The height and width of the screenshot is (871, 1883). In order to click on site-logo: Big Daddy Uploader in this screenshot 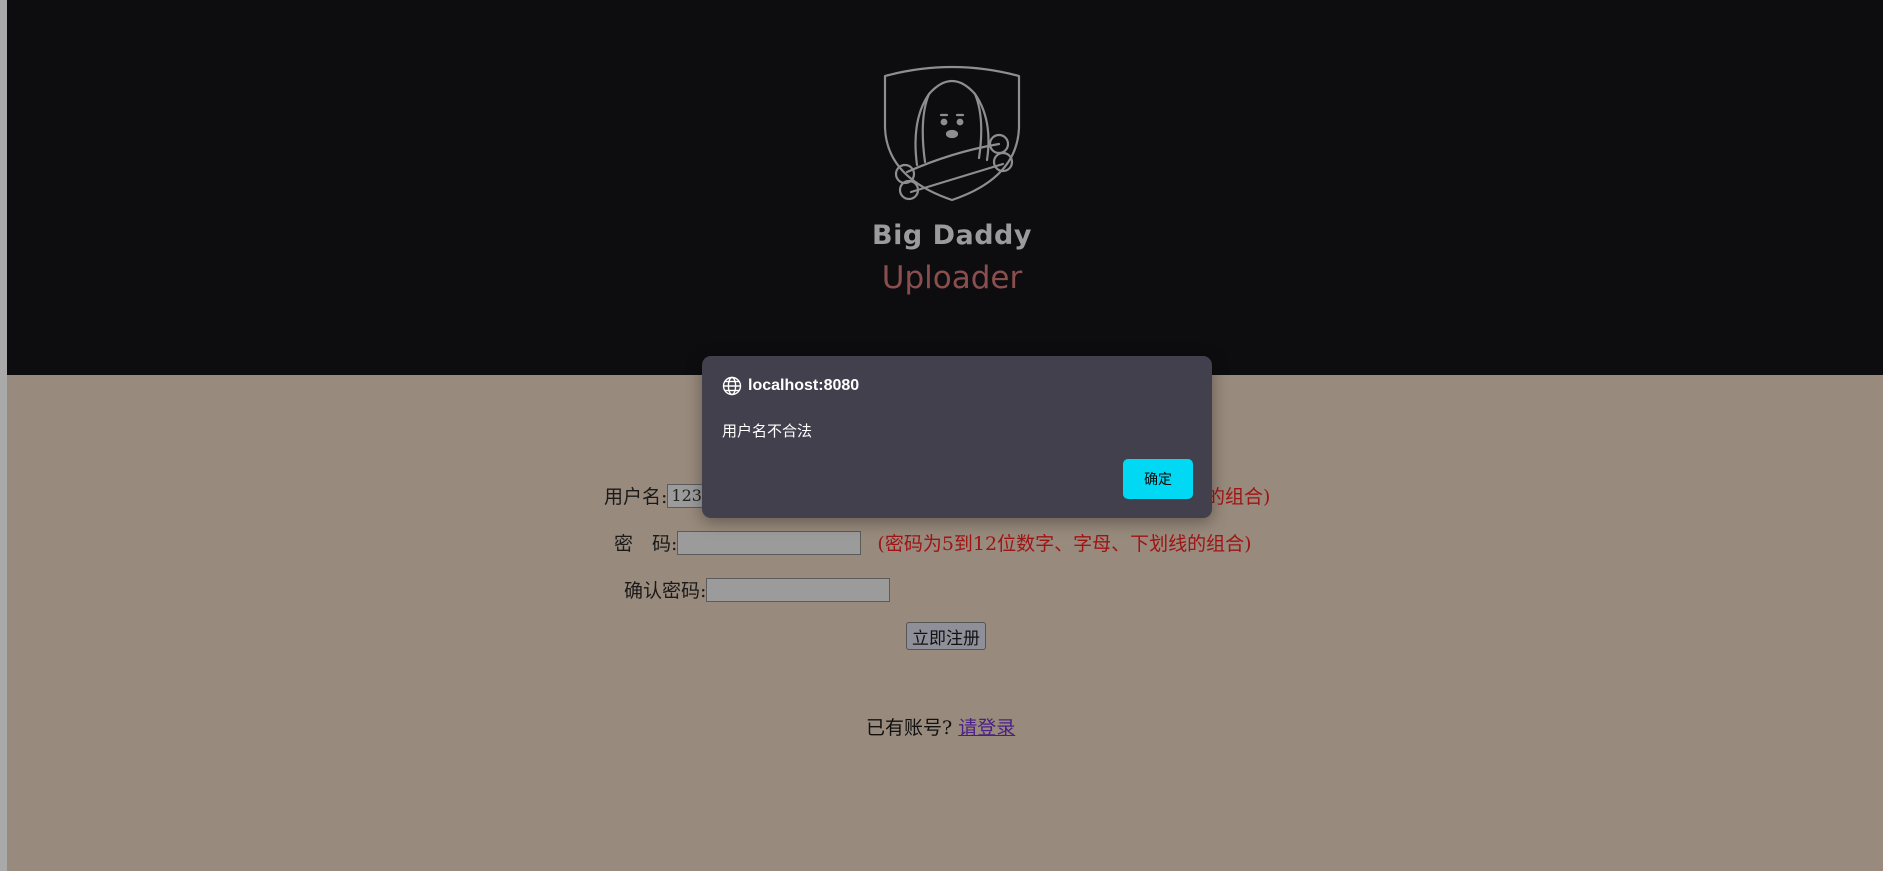, I will do `click(952, 185)`.